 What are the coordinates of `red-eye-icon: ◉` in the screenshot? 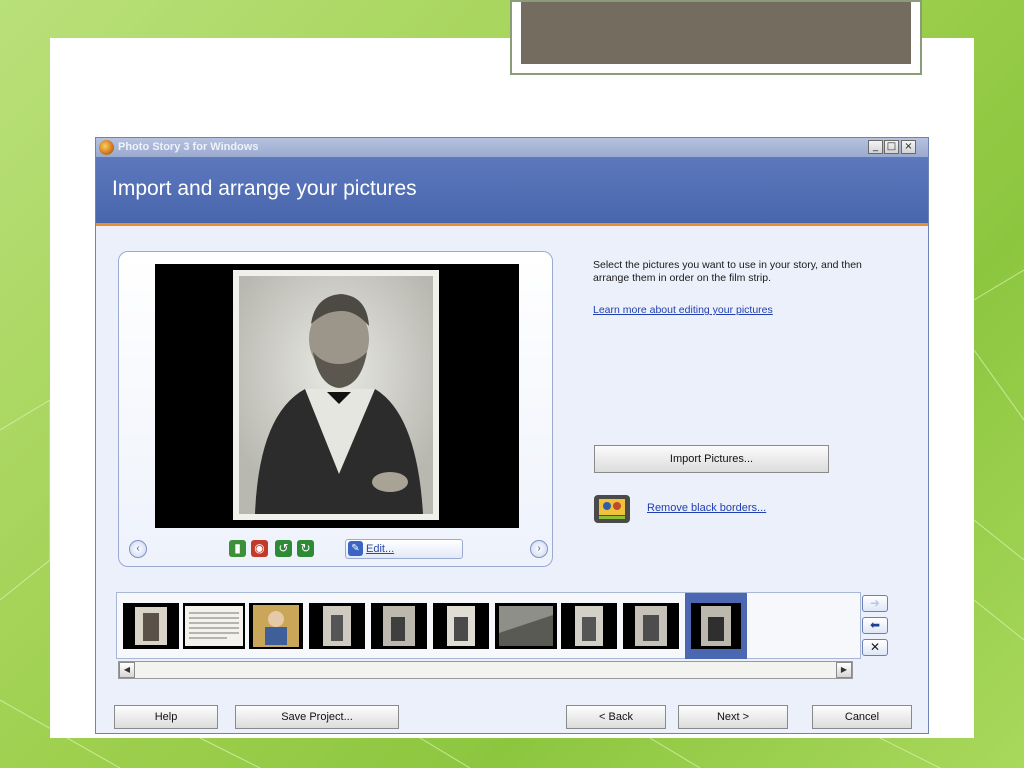 It's located at (259, 548).